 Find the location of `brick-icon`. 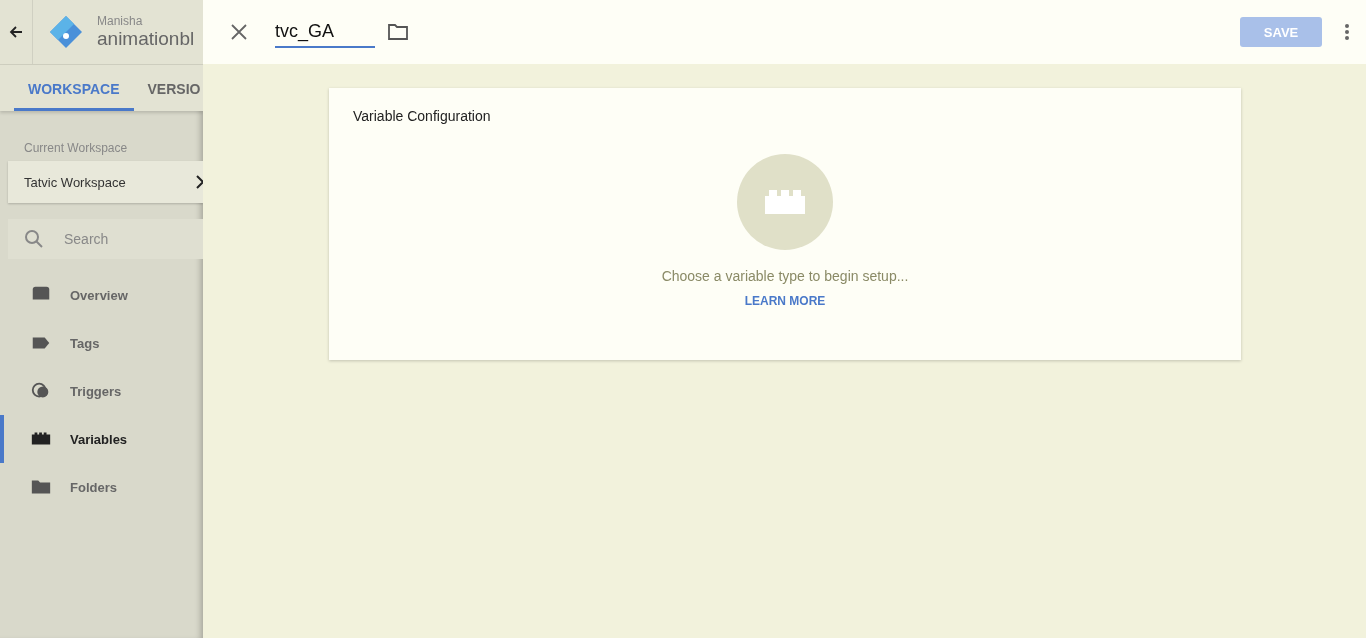

brick-icon is located at coordinates (785, 202).